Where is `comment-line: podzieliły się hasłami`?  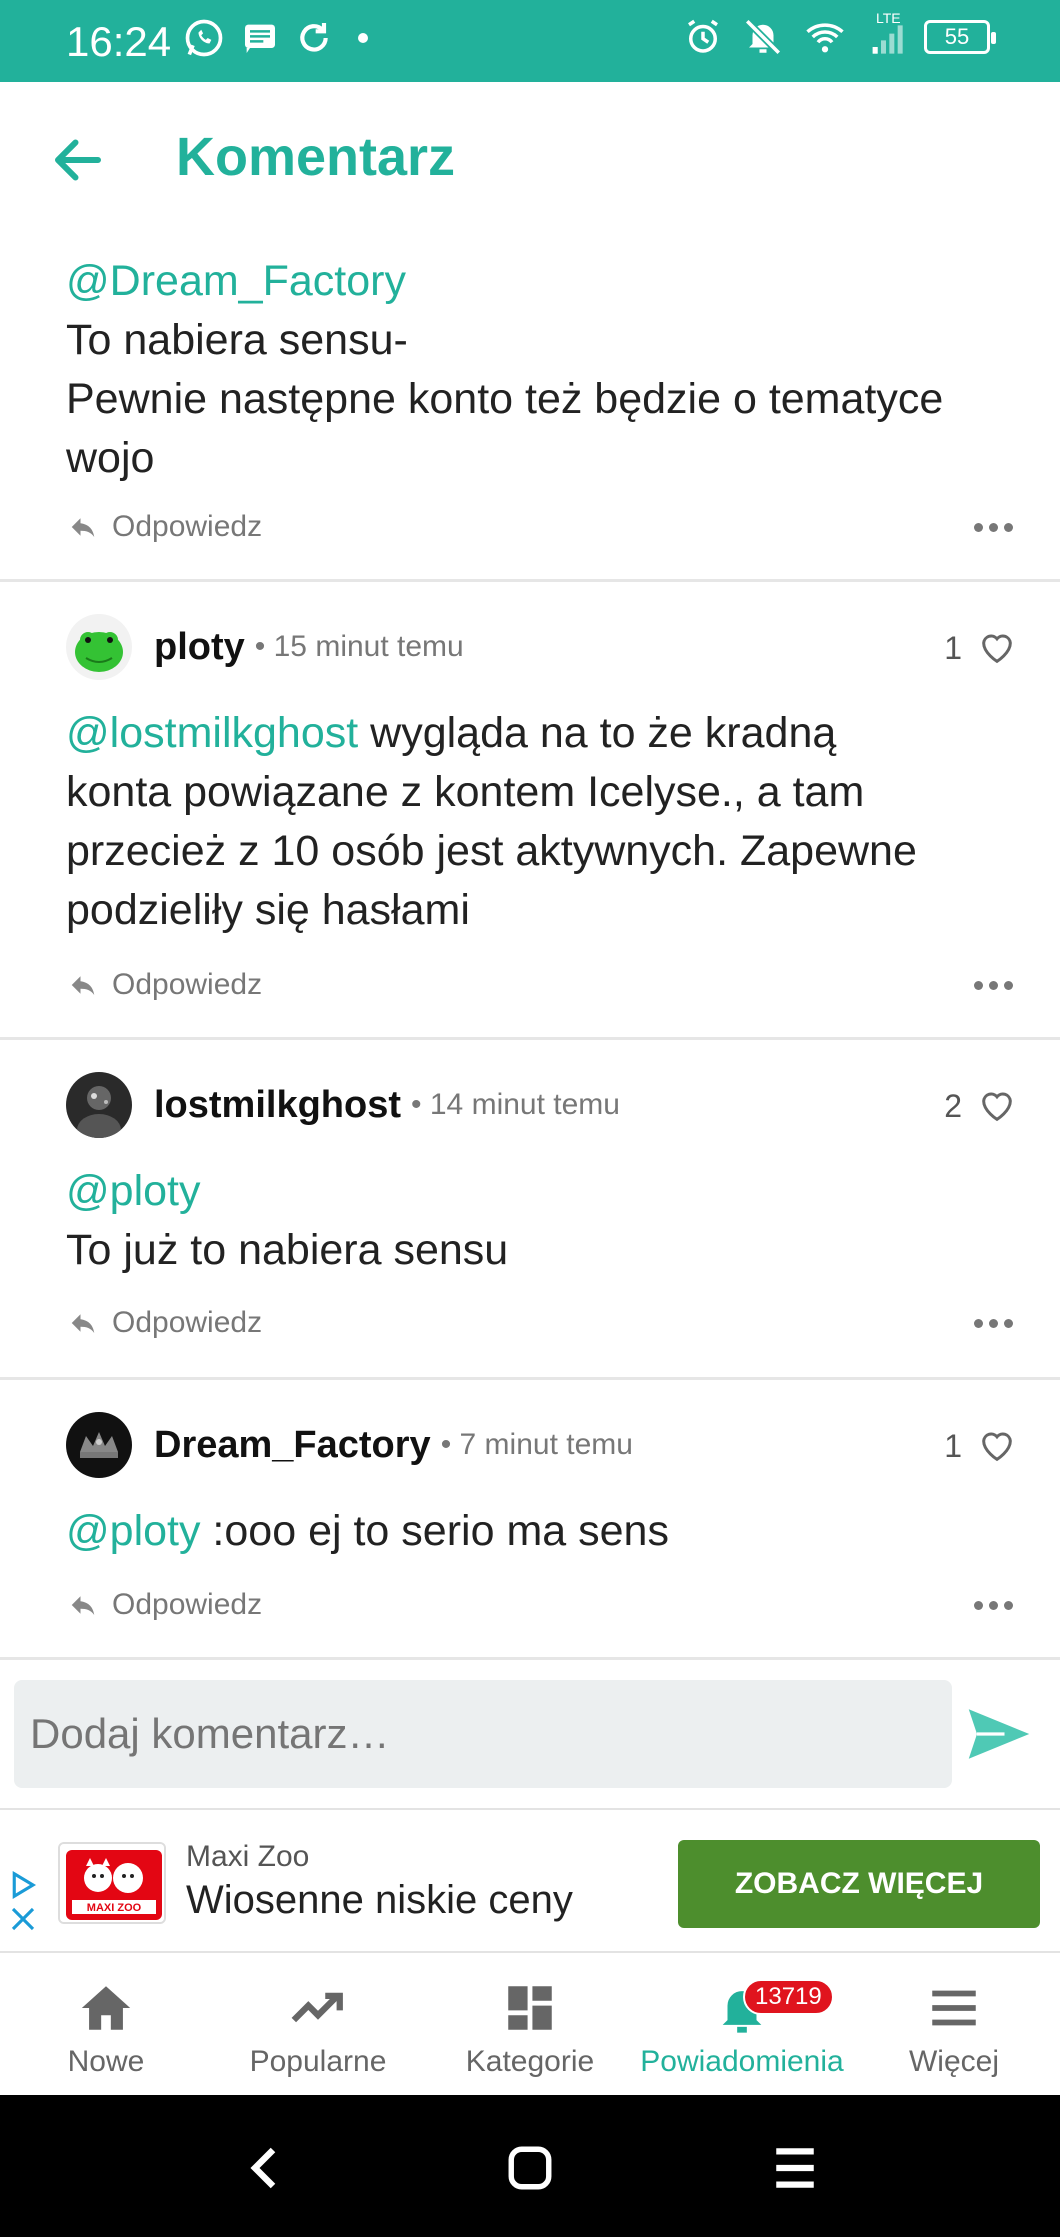
comment-line: podzieliły się hasłami is located at coordinates (268, 910).